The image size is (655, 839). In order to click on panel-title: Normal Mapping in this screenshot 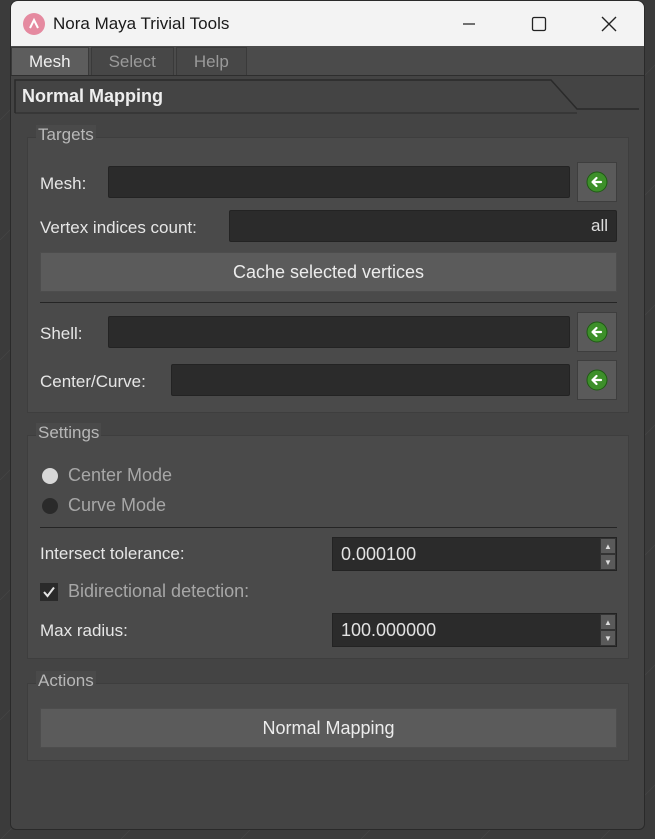, I will do `click(93, 96)`.